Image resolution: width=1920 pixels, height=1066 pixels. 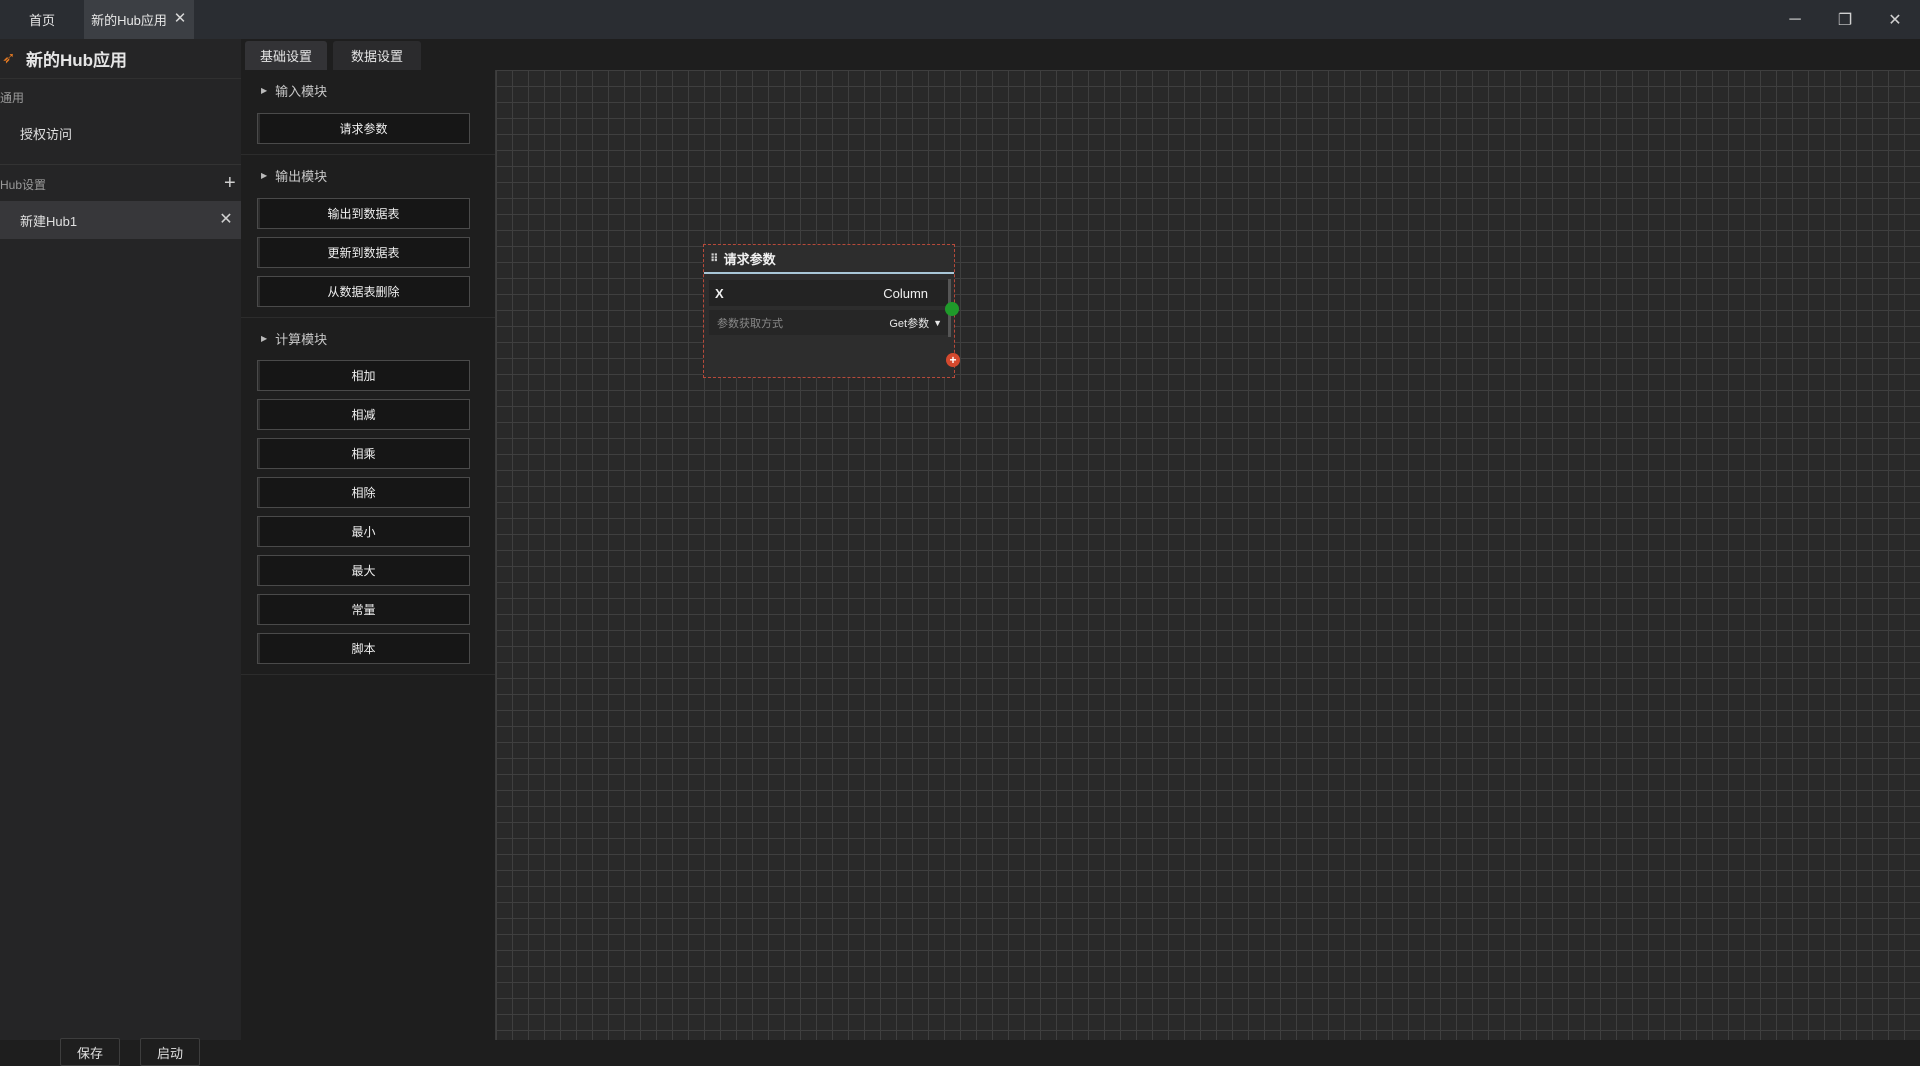 I want to click on sidebar: ➶ 新的Hub应用 通用 授权访问 Hub设置 + 新建Hub1 ✕ 保存 启动, so click(x=120, y=552).